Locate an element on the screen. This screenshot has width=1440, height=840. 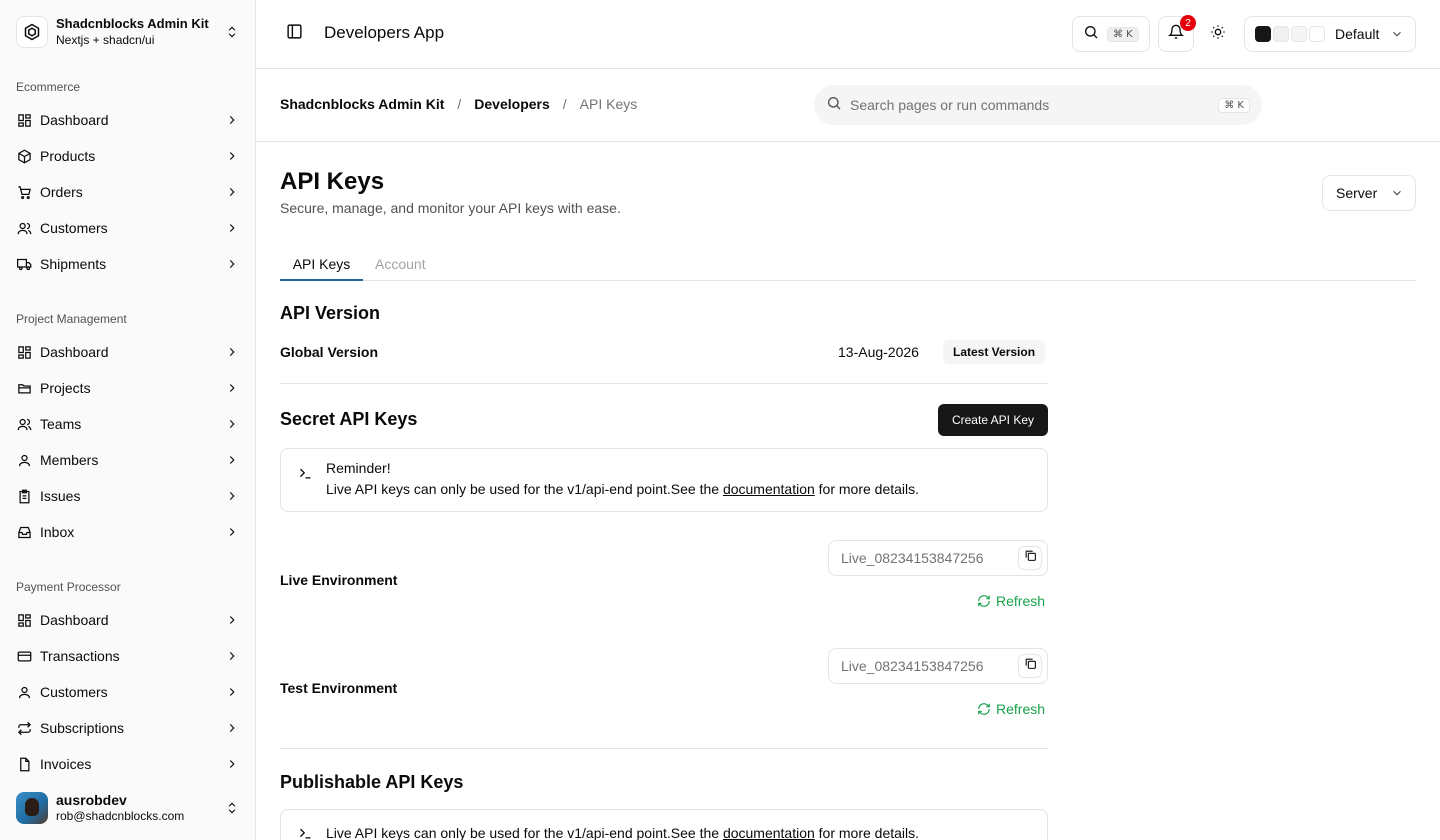
reminder-suffix: for more details. is located at coordinates (869, 832).